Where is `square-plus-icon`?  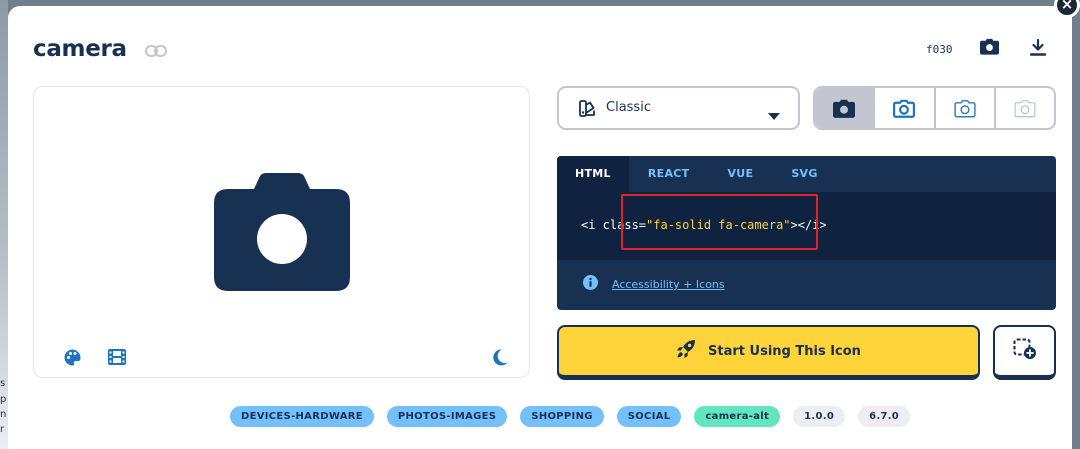 square-plus-icon is located at coordinates (1025, 351).